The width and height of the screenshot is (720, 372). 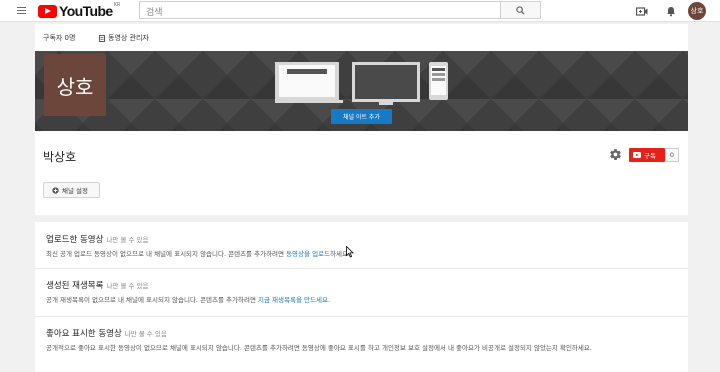 I want to click on document-icon, so click(x=102, y=38).